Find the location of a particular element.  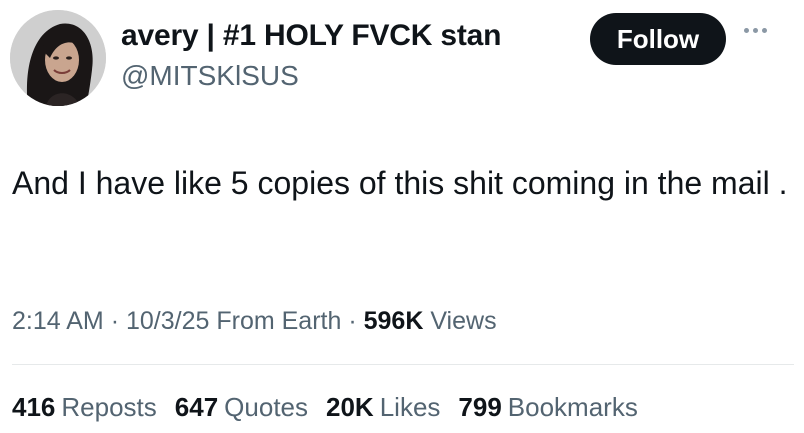

tweet-location: From Earth is located at coordinates (279, 321).